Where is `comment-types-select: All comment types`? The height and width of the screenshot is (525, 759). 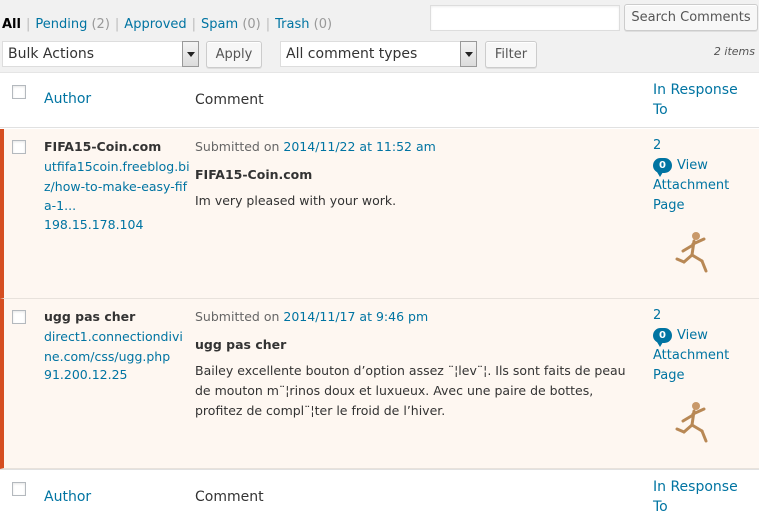
comment-types-select: All comment types is located at coordinates (378, 54).